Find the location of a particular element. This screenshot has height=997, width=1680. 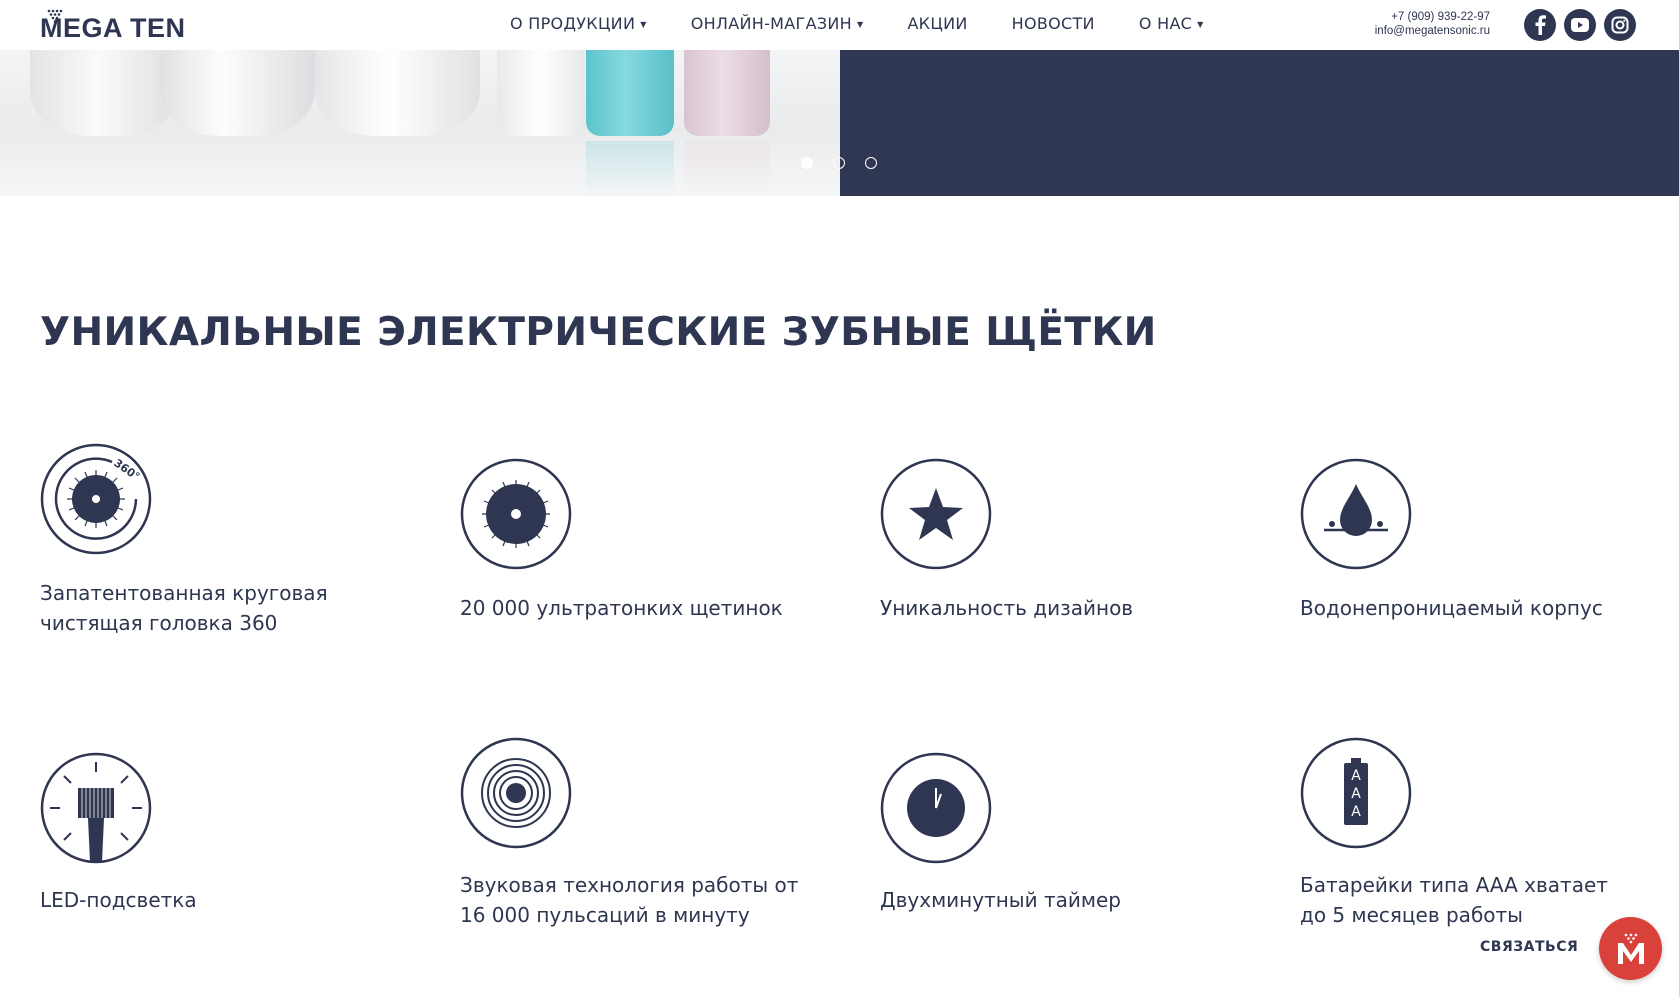

nav-item-news: НОВОСТИ is located at coordinates (1053, 23).